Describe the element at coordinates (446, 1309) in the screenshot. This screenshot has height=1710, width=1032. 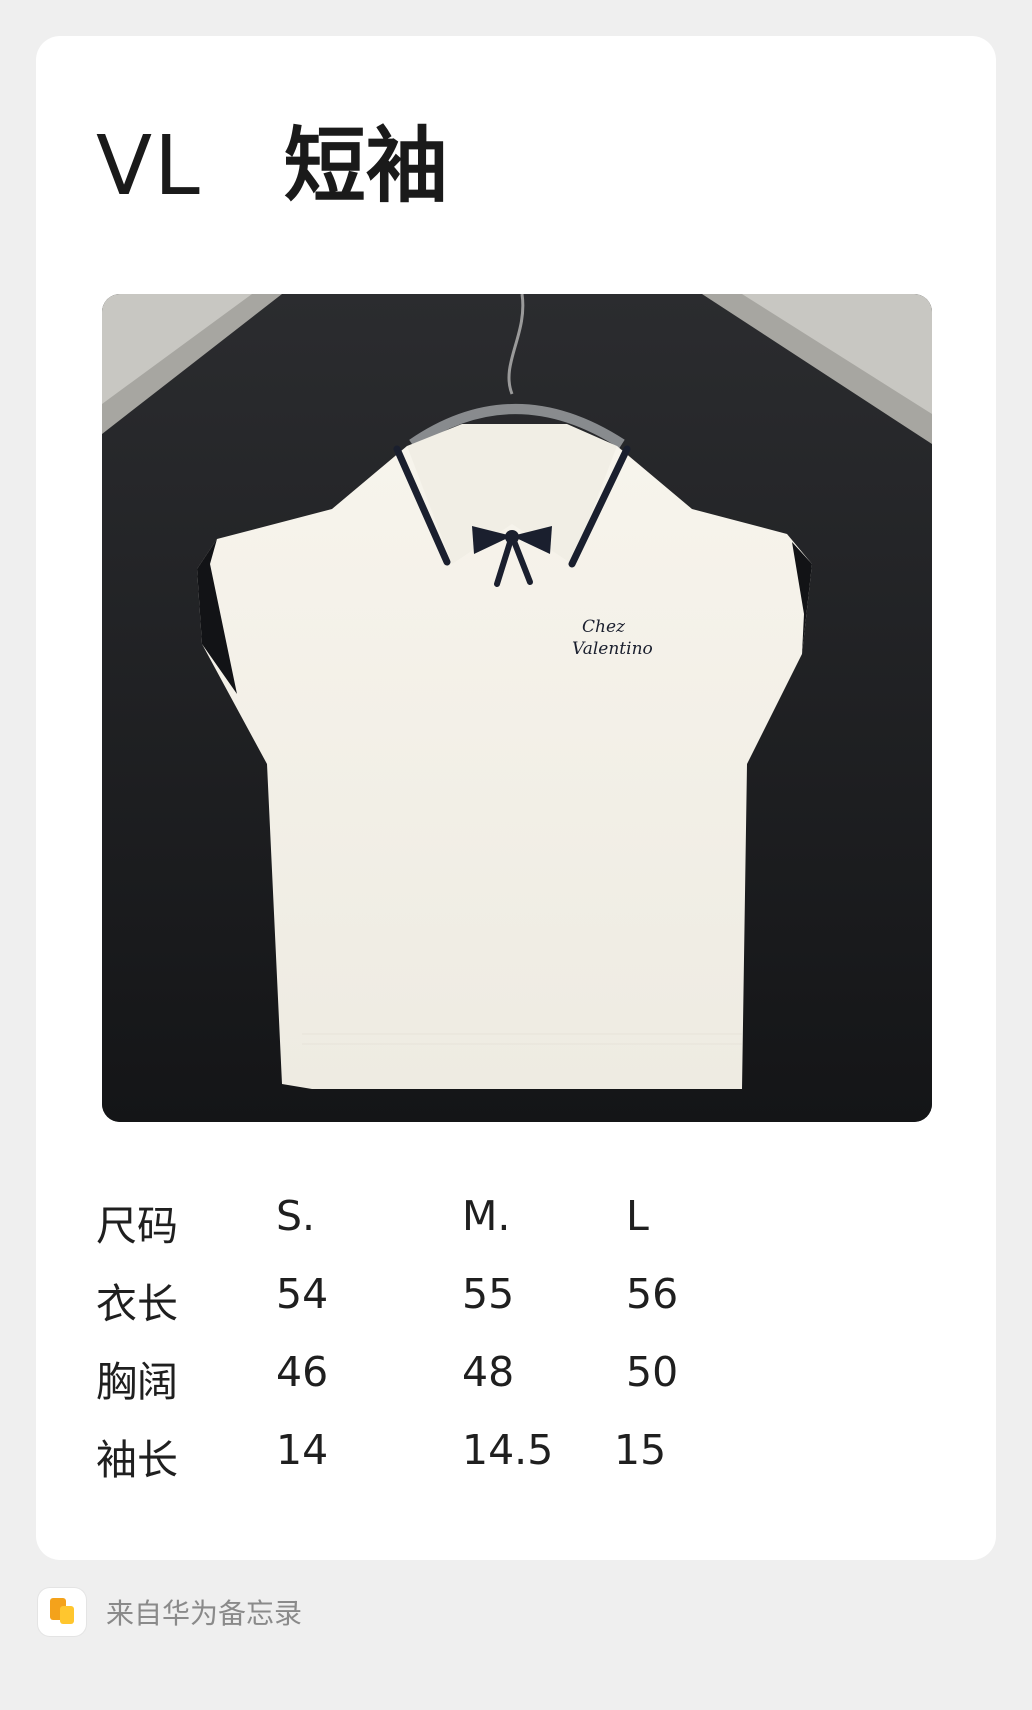
I see `length-row: 衣长 54 55 56` at that location.